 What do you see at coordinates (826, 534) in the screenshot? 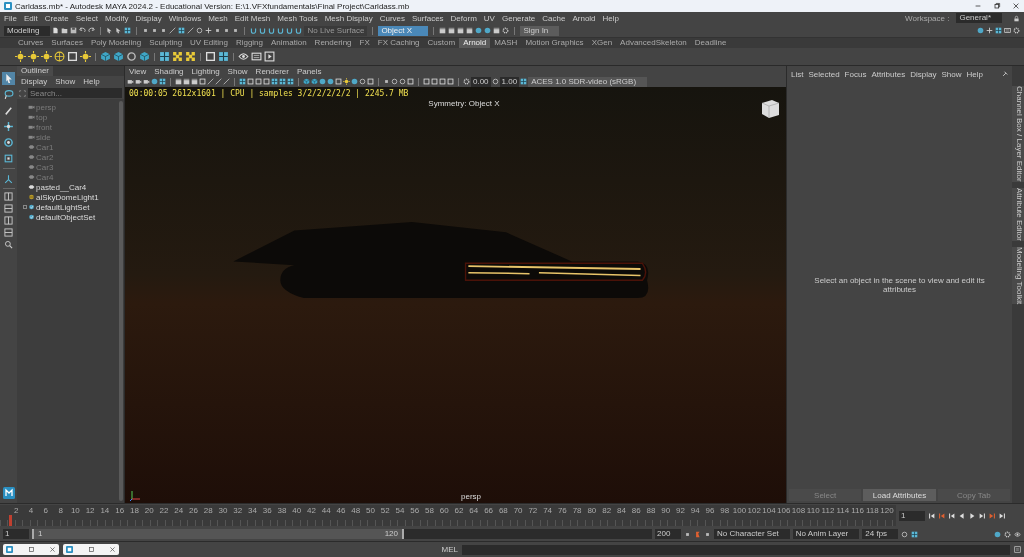
I see `anim-layer-dropdown: No Anim Layer` at bounding box center [826, 534].